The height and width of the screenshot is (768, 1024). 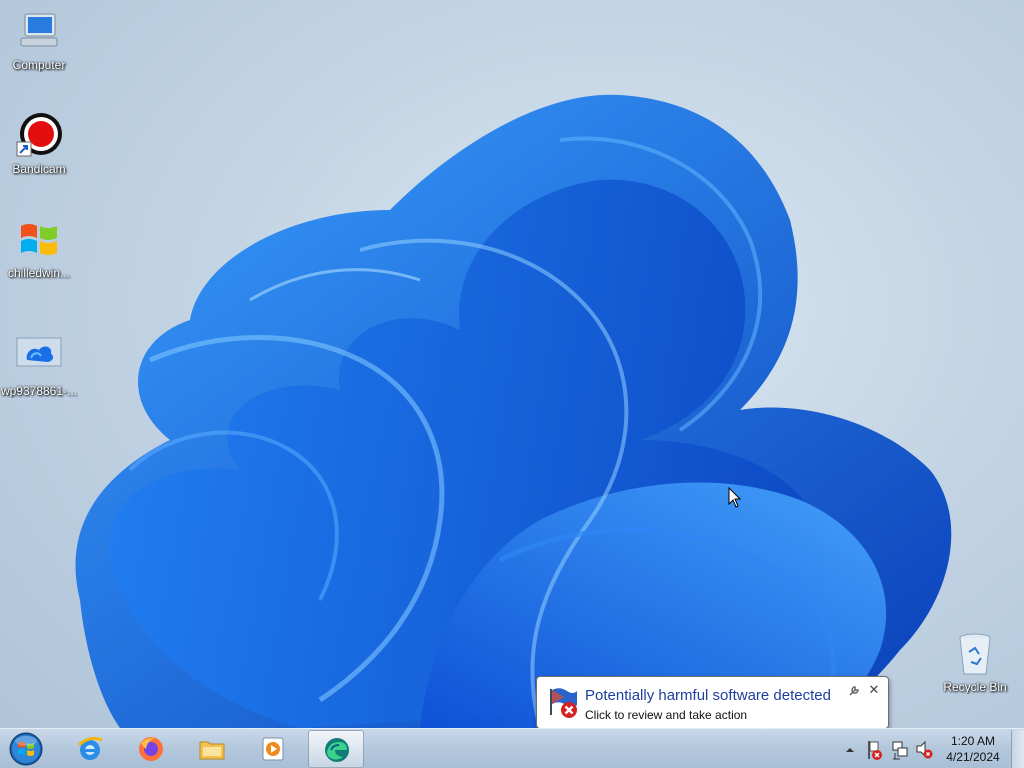 I want to click on computer-icon, so click(x=39, y=32).